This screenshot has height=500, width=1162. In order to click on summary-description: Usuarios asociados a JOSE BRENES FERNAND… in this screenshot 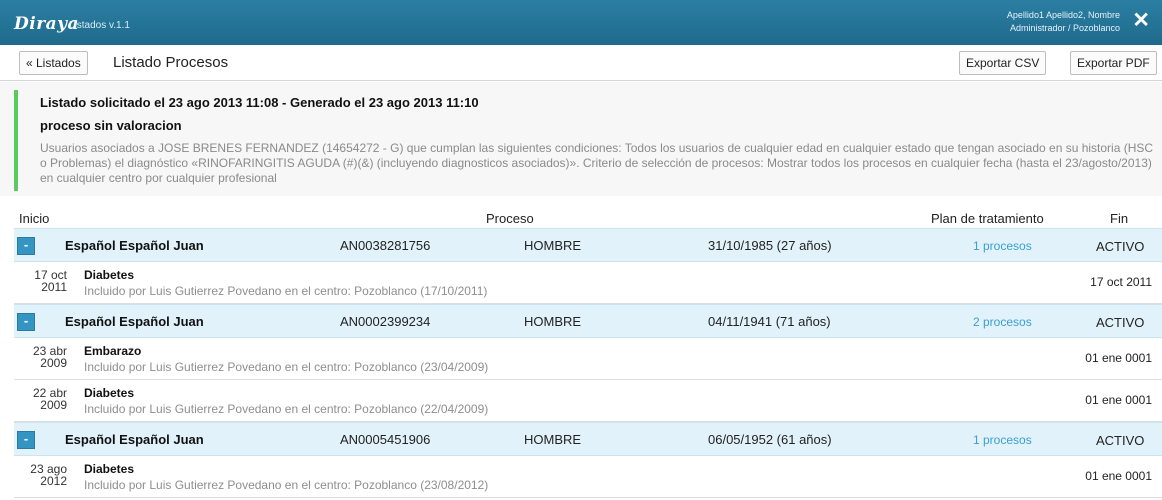, I will do `click(597, 163)`.